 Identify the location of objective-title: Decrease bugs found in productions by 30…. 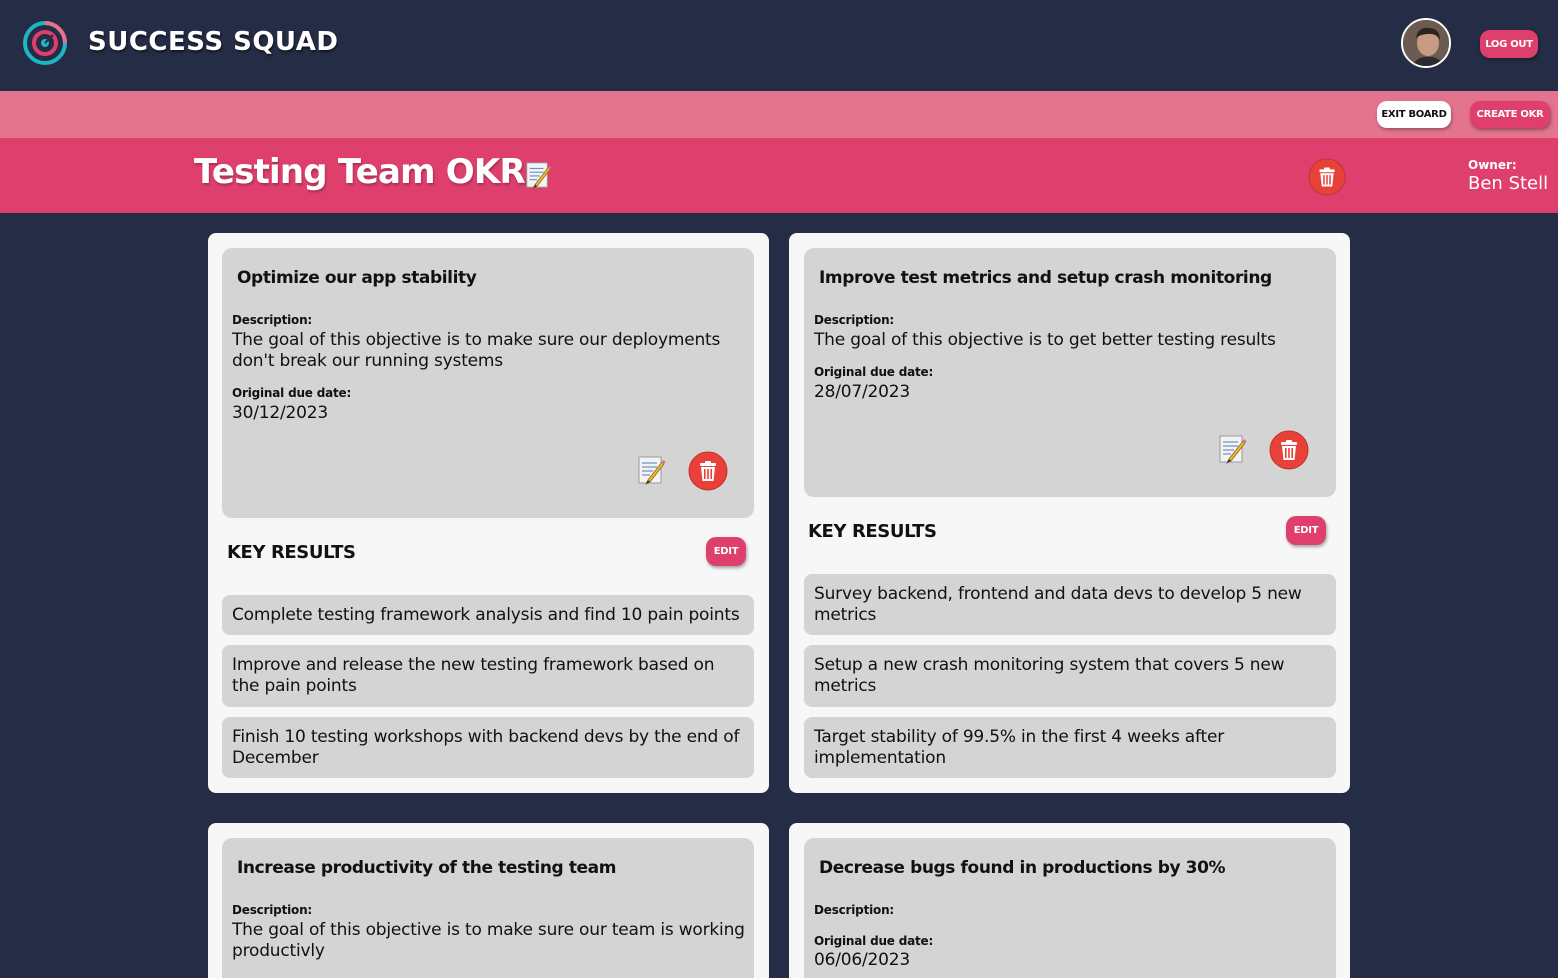
(1022, 868).